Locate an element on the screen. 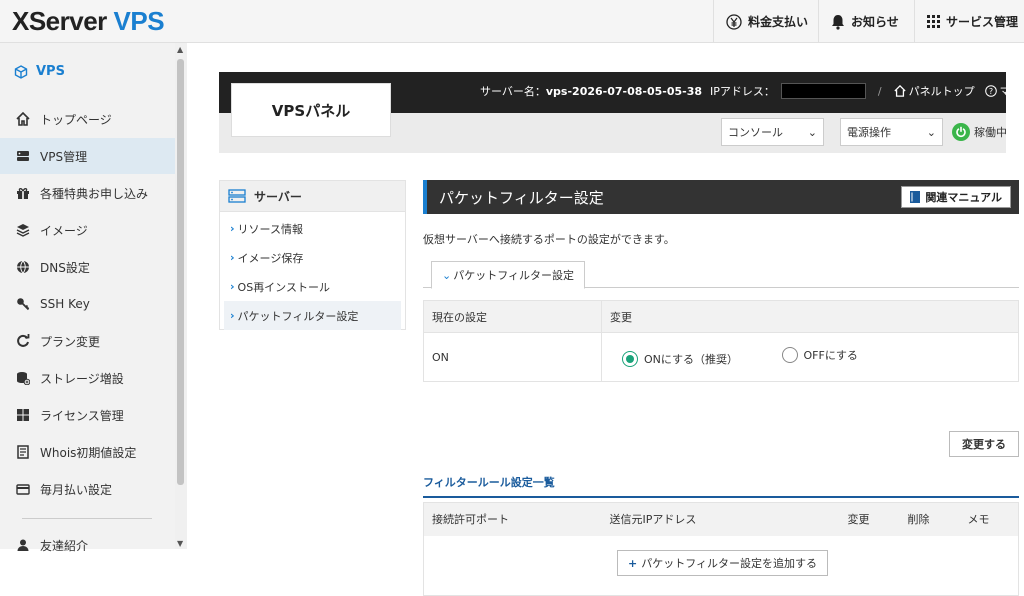 The height and width of the screenshot is (596, 1024). panel-top-label: パネルトップ is located at coordinates (941, 91).